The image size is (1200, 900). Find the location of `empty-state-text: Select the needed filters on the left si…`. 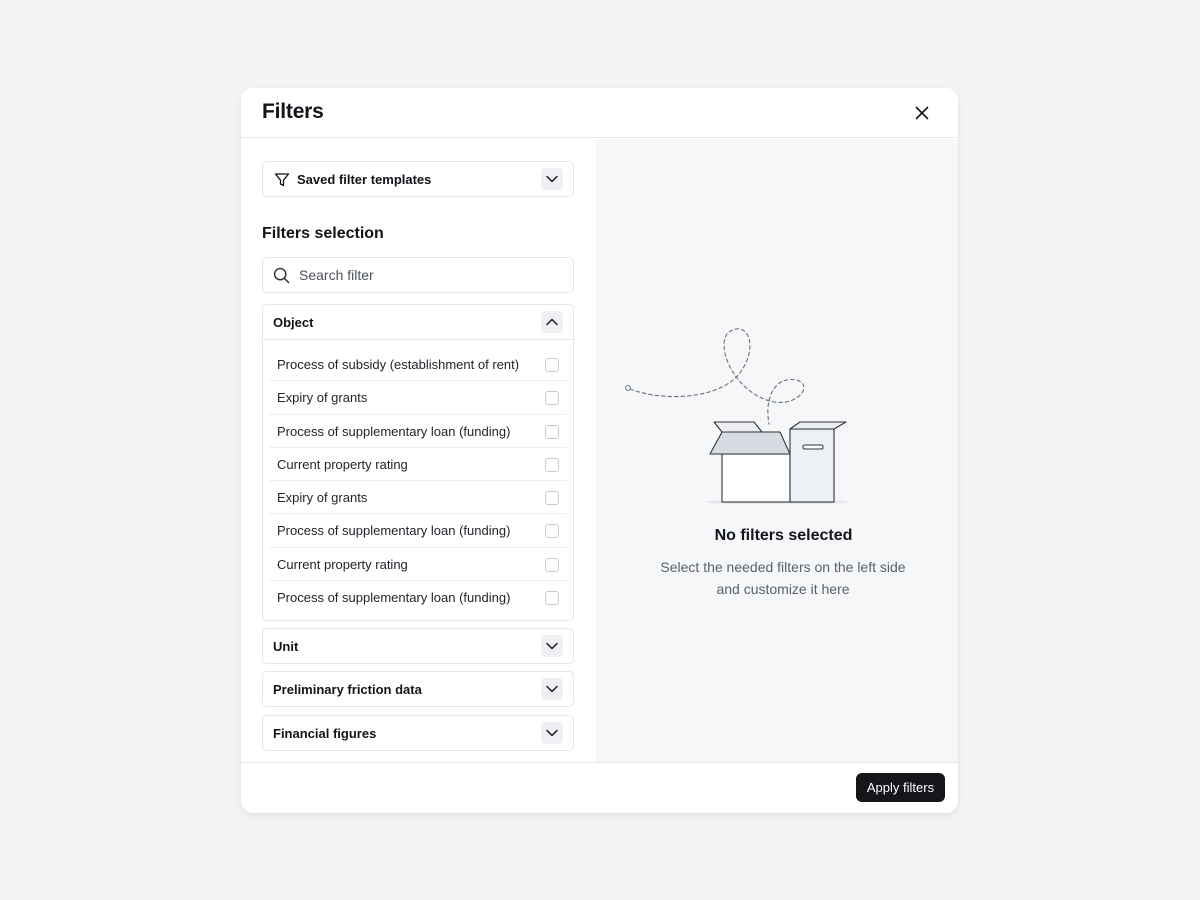

empty-state-text: Select the needed filters on the left si… is located at coordinates (783, 578).